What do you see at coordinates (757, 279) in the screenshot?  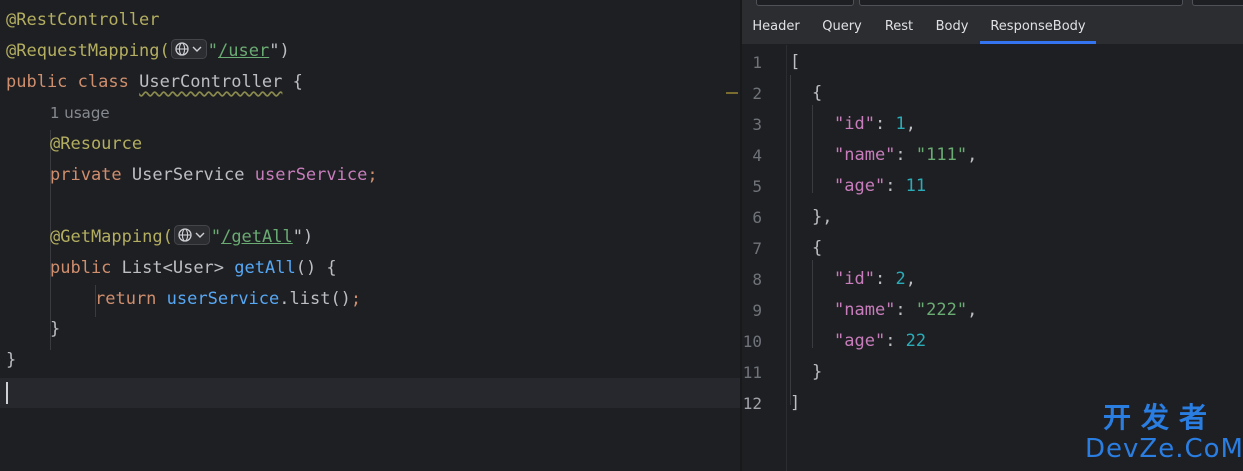 I see `line-number: 8` at bounding box center [757, 279].